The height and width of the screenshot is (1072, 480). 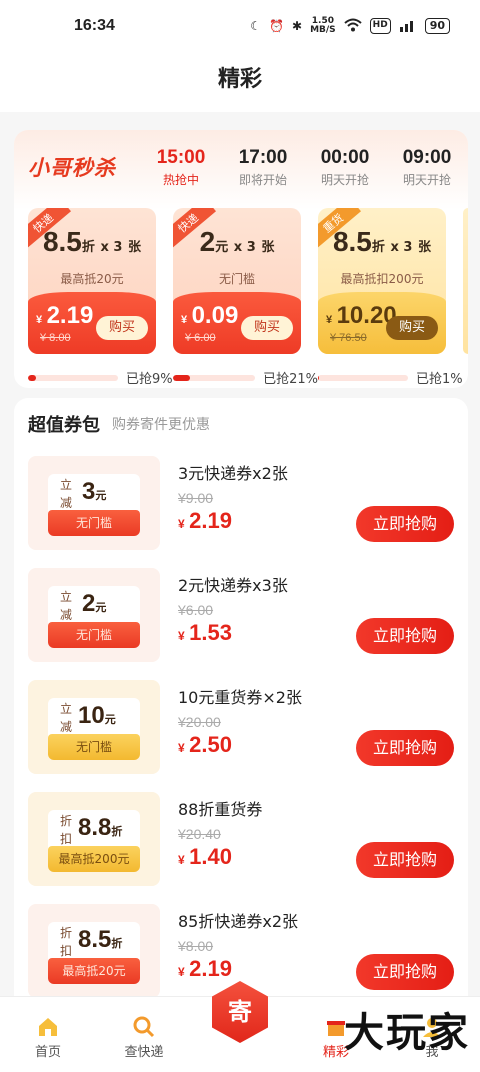 What do you see at coordinates (94, 491) in the screenshot?
I see `ticket-value: 3元` at bounding box center [94, 491].